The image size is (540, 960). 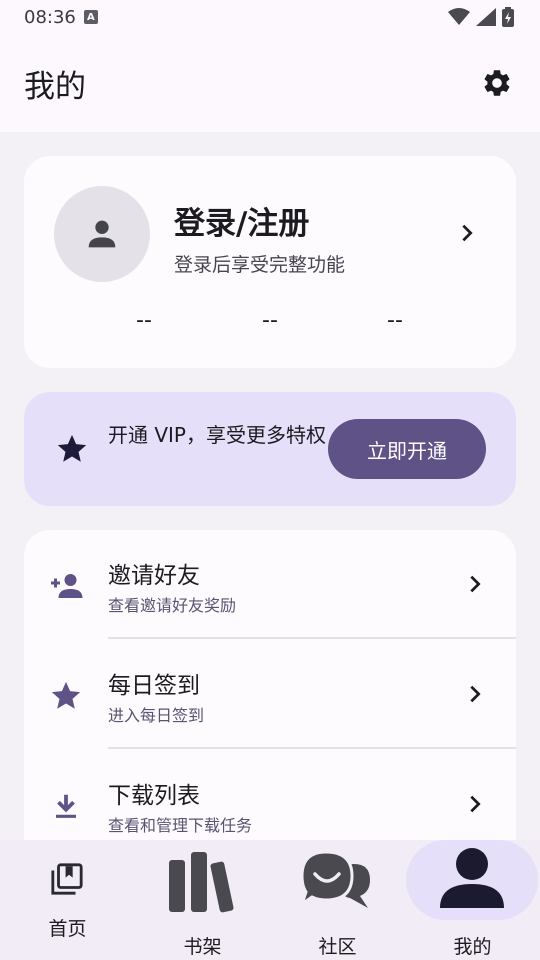 I want to click on menu-item-title: 邀请好友, so click(x=154, y=576).